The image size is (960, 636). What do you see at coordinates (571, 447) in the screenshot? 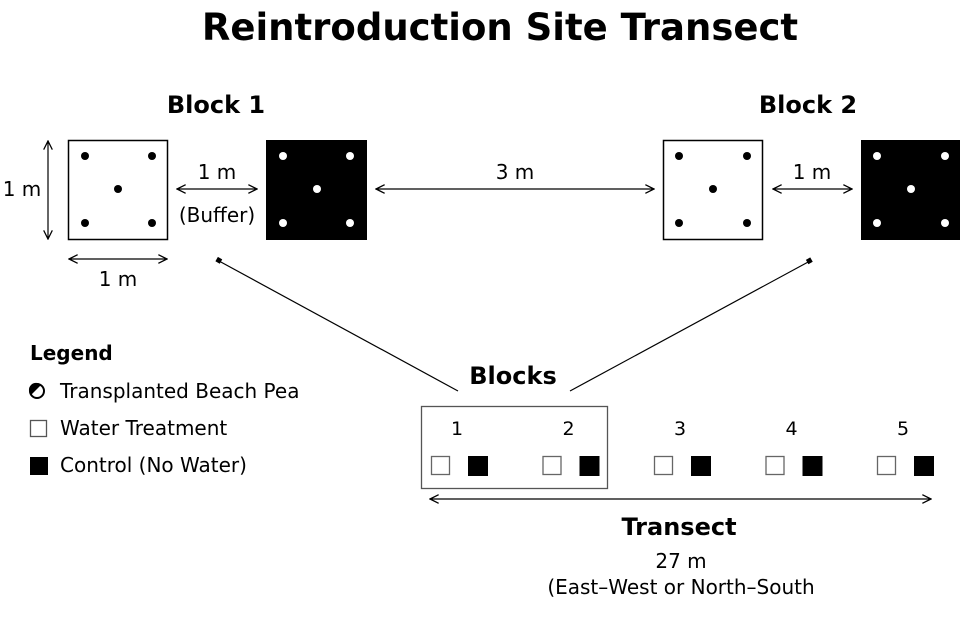
I see `overview-block-2: 2` at bounding box center [571, 447].